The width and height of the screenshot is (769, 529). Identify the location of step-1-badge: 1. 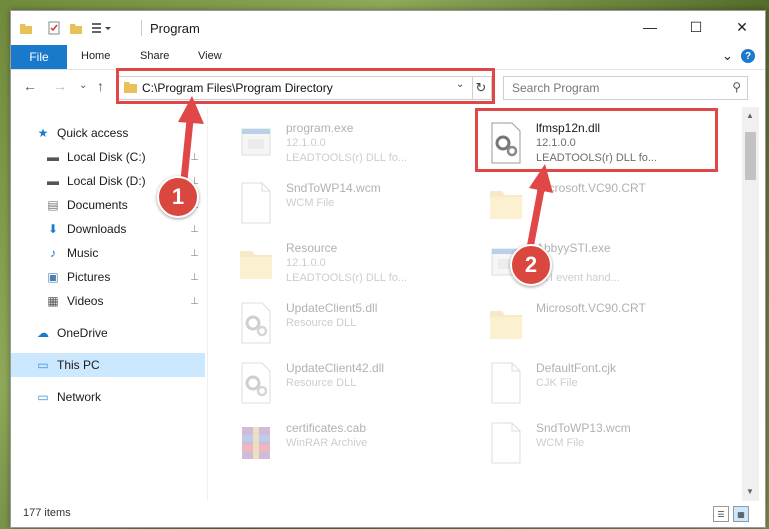
(178, 197).